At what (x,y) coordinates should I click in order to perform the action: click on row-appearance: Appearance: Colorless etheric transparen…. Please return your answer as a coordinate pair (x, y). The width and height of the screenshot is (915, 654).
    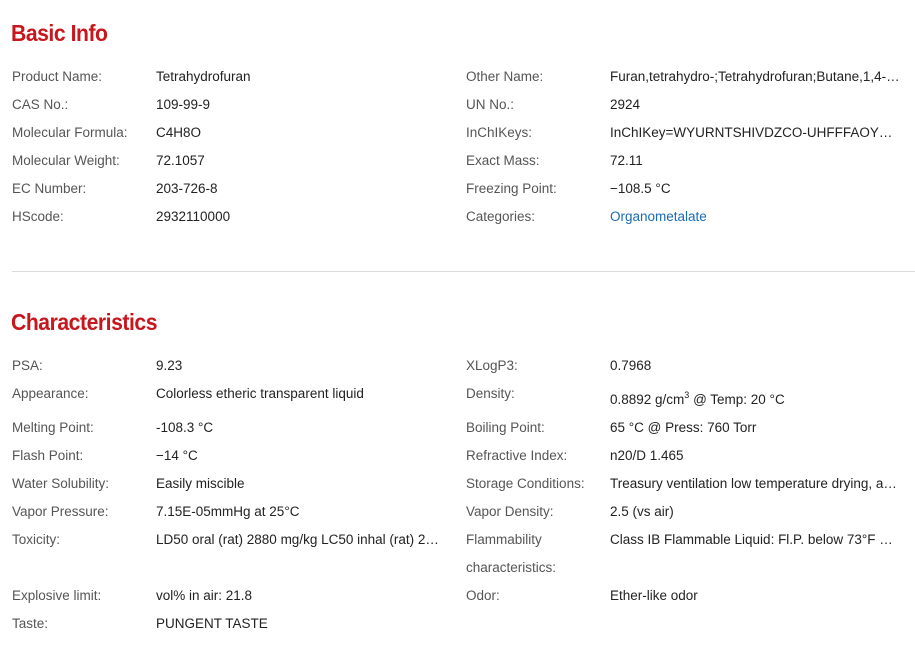
    Looking at the image, I should click on (457, 394).